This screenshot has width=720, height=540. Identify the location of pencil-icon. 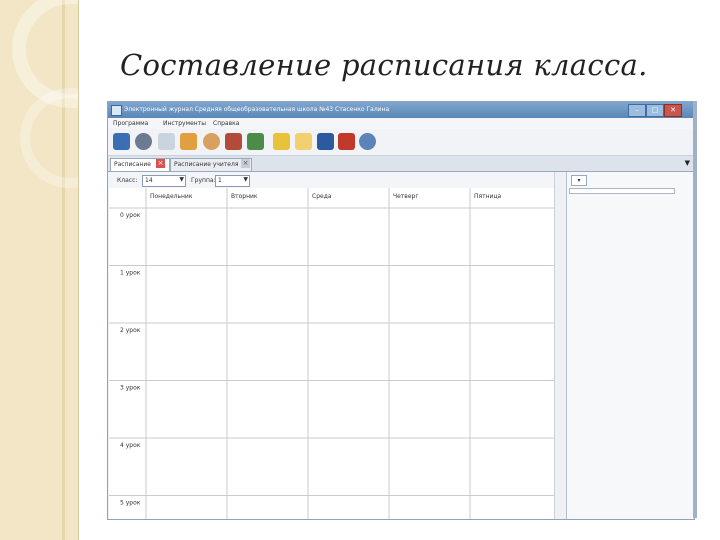
(281, 141).